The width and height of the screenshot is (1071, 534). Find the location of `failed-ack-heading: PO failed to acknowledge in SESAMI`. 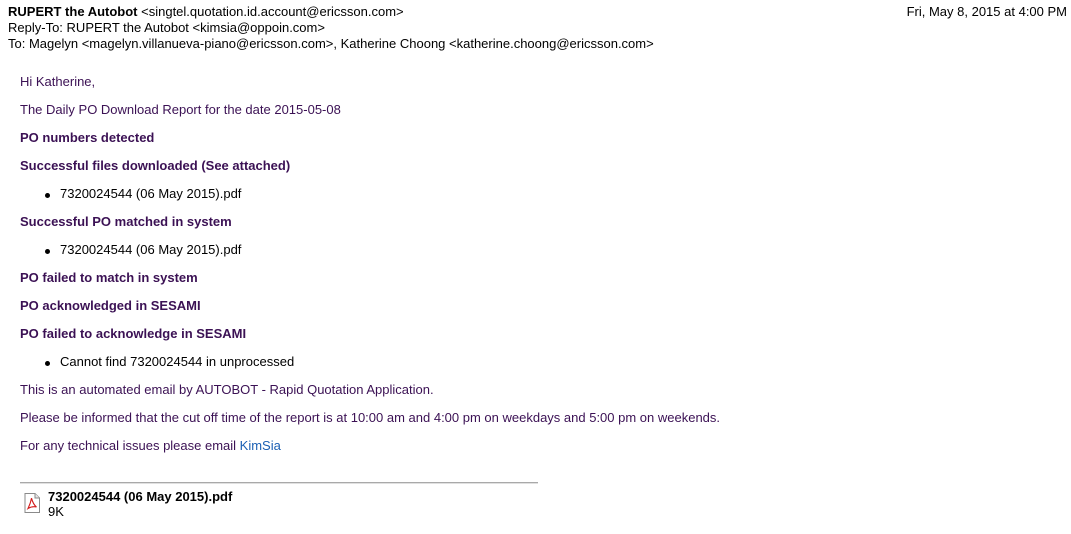

failed-ack-heading: PO failed to acknowledge in SESAMI is located at coordinates (133, 333).